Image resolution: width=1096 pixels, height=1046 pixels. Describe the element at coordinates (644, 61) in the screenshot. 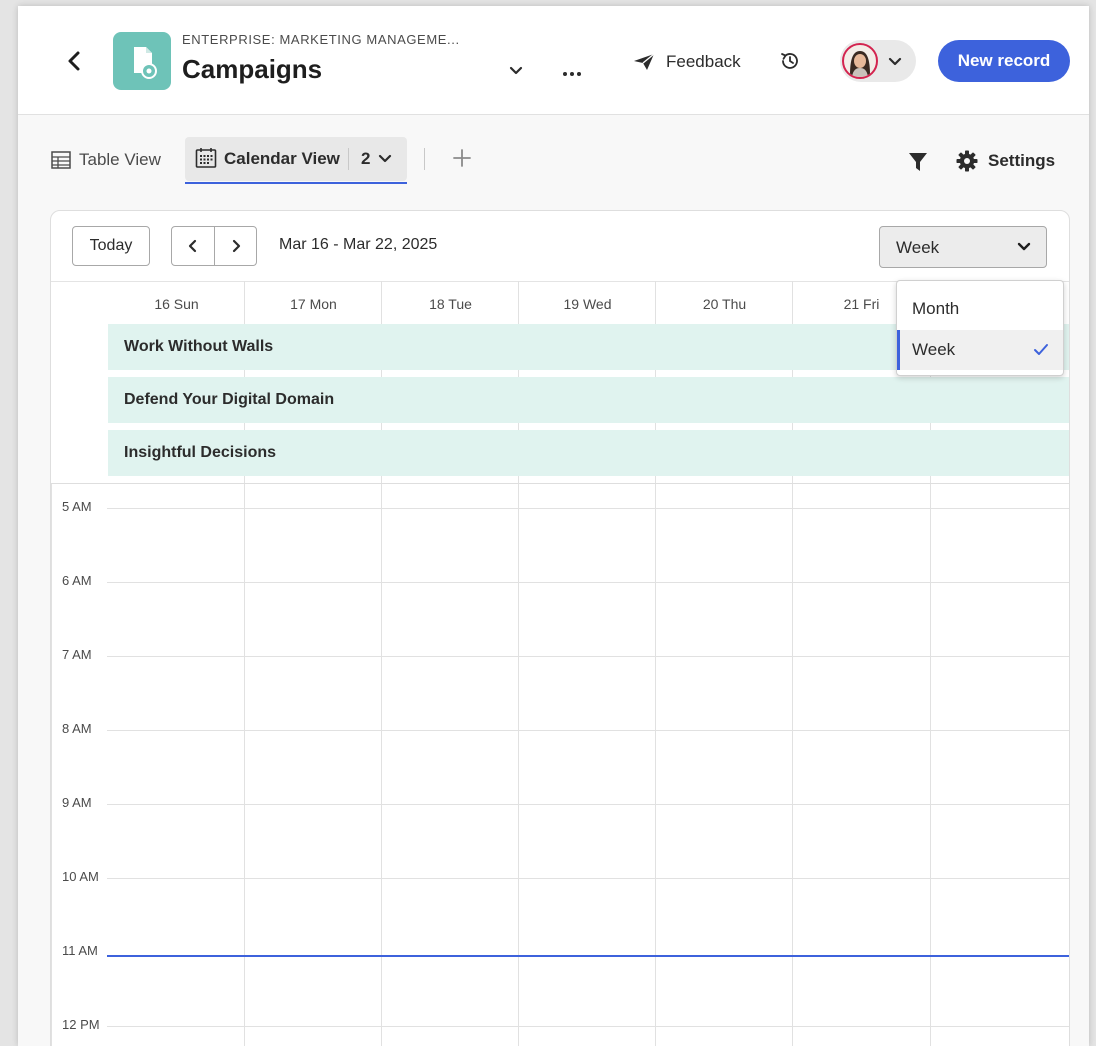

I see `paper-plane-icon` at that location.